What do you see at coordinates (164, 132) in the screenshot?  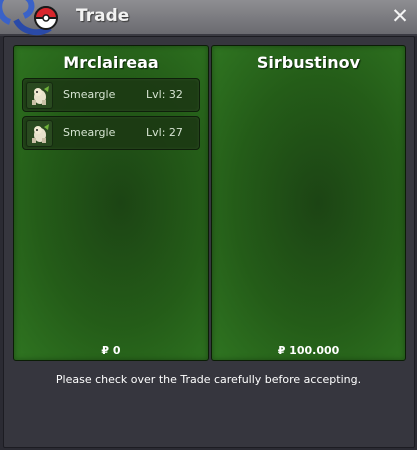 I see `pokemon-level: Lvl: 27` at bounding box center [164, 132].